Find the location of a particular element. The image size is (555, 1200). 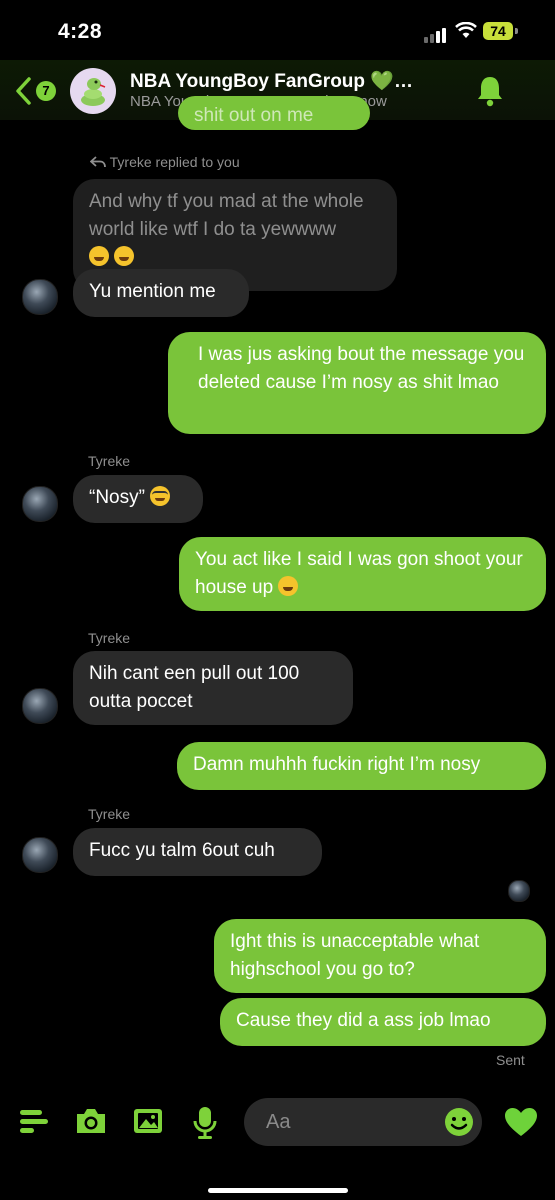

message-input-container is located at coordinates (363, 1122).